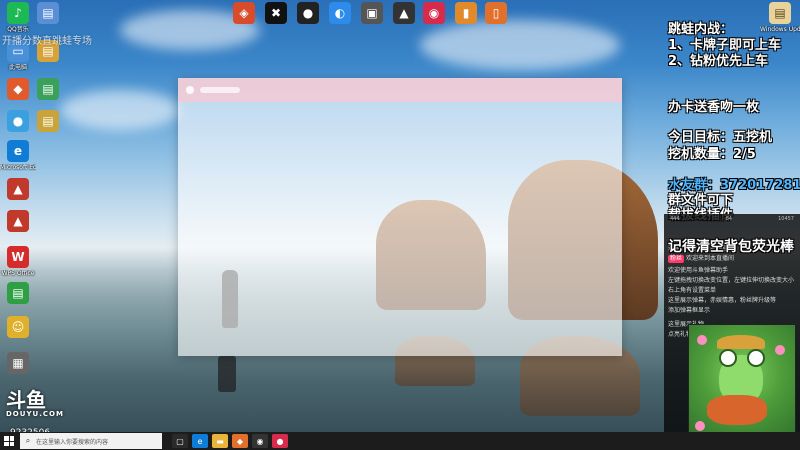 The width and height of the screenshot is (800, 450). I want to click on overlay-gift: 办卡送香吻一枚, so click(714, 107).